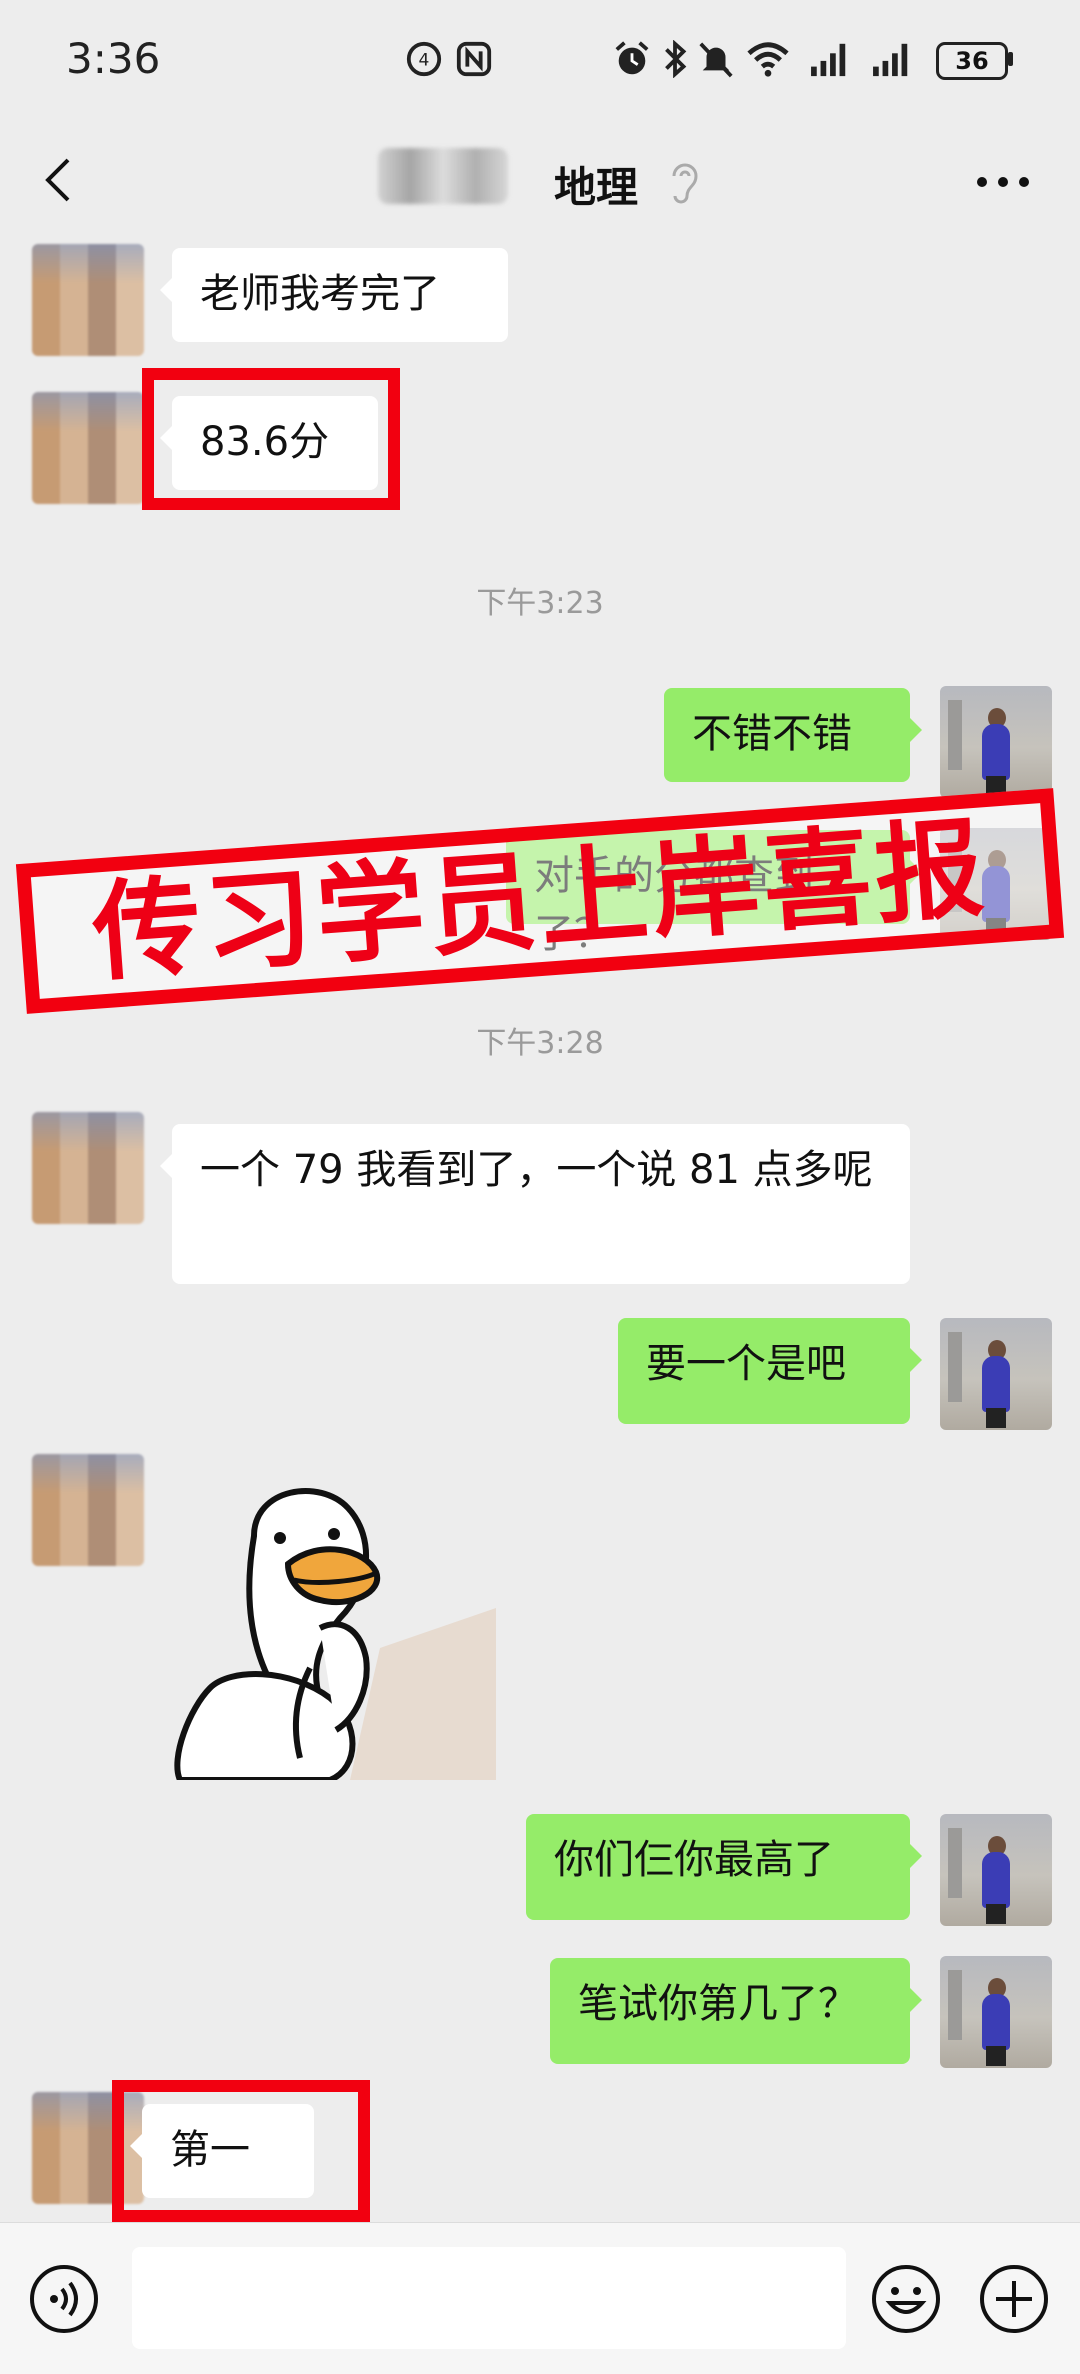 The image size is (1080, 2374). I want to click on message-text: 一个 79 我看到了，一个说 81 点多呢, so click(536, 1170).